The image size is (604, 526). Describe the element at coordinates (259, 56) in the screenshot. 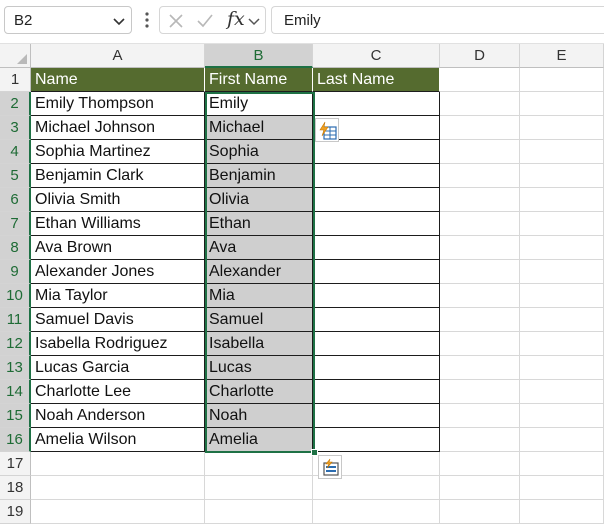

I see `column-header-b: B` at that location.